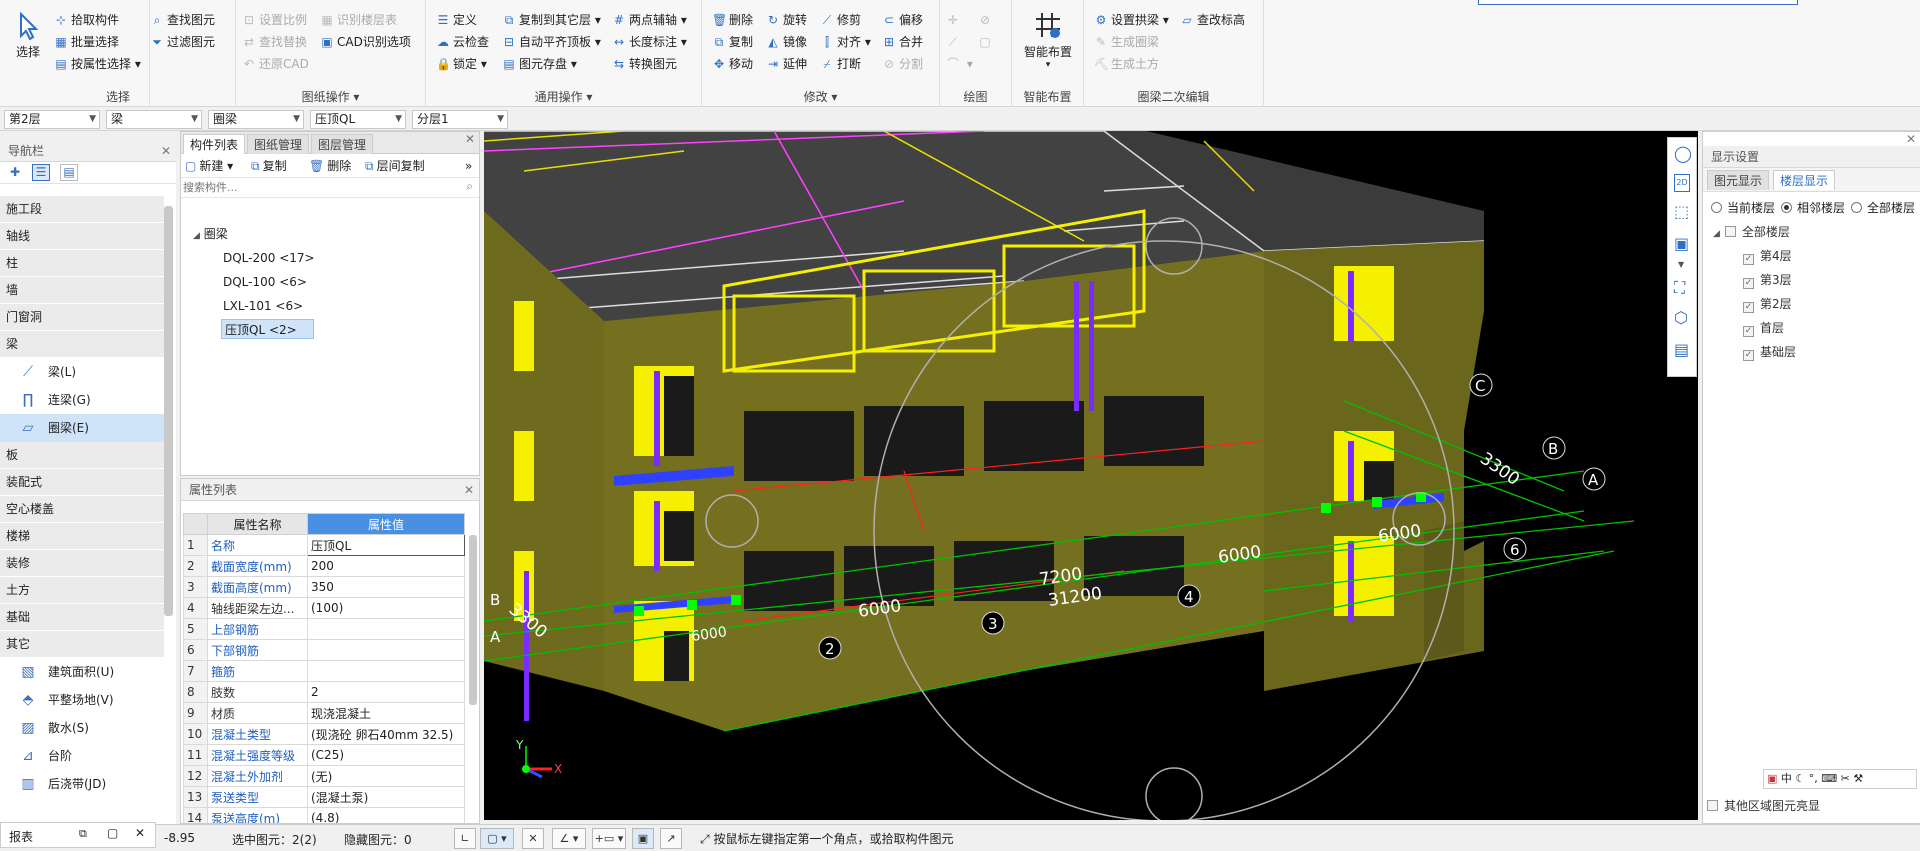 Image resolution: width=1920 pixels, height=851 pixels. I want to click on table-row: 6 下部钢筋, so click(324, 650).